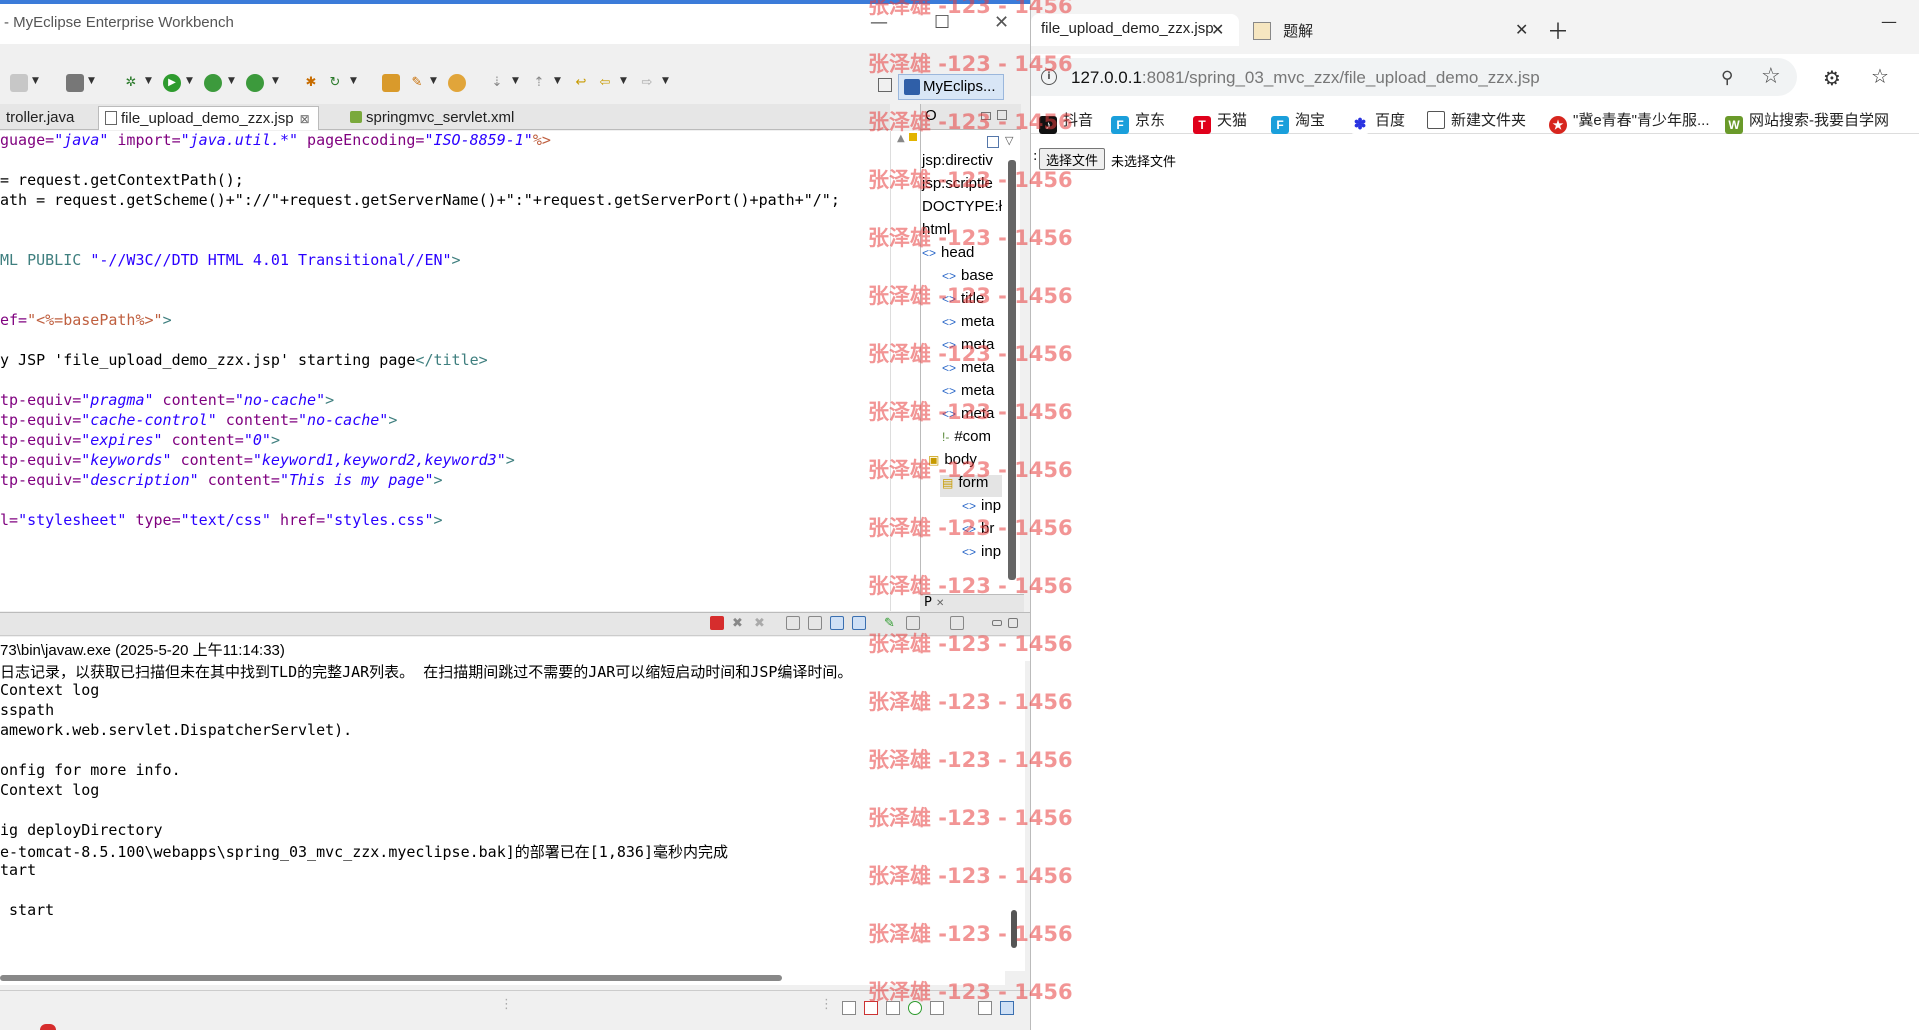 This screenshot has width=1919, height=1030. What do you see at coordinates (1220, 121) in the screenshot?
I see `bookmark-tmall: T 天猫` at bounding box center [1220, 121].